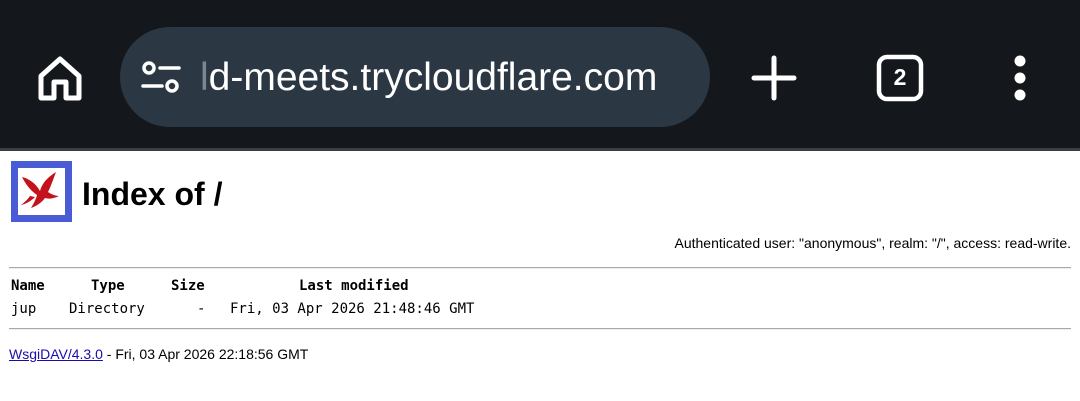  I want to click on wsgidav-link: WsgiDAV/4.3.0, so click(56, 354).